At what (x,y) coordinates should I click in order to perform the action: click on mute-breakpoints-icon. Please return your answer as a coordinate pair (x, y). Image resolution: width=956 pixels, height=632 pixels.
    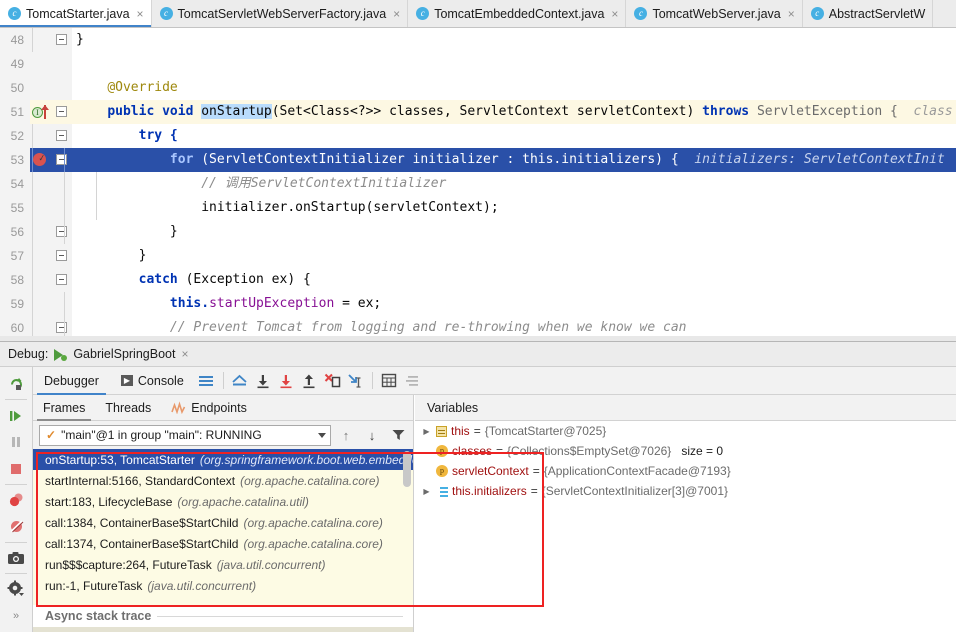
    Looking at the image, I should click on (16, 526).